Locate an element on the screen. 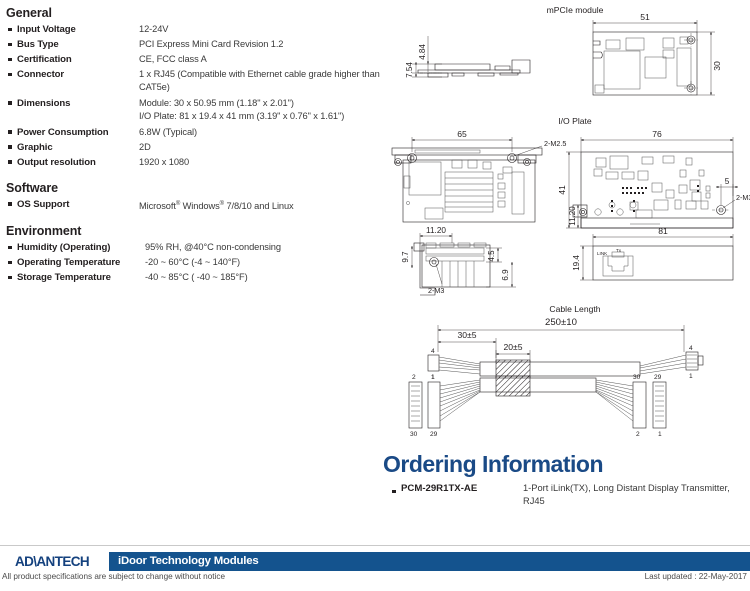  ioplate-face-view: LINK Tx 81 19.4 is located at coordinates (653, 253).